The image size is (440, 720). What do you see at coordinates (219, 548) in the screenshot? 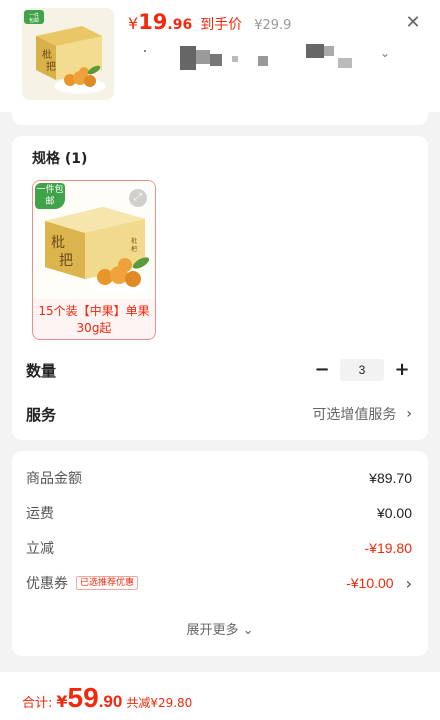
I see `summary-row-discount: 立减 -¥19.80` at bounding box center [219, 548].